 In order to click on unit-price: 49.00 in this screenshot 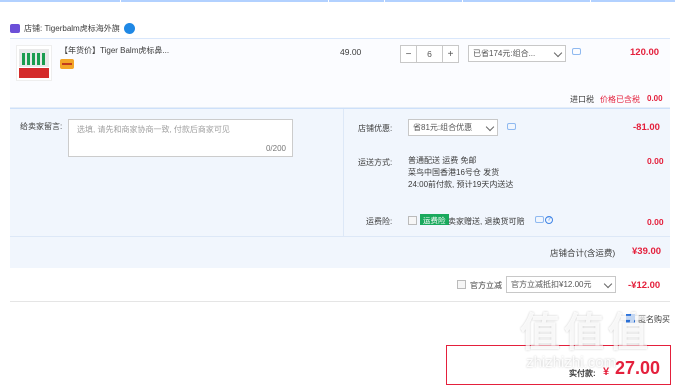, I will do `click(351, 52)`.